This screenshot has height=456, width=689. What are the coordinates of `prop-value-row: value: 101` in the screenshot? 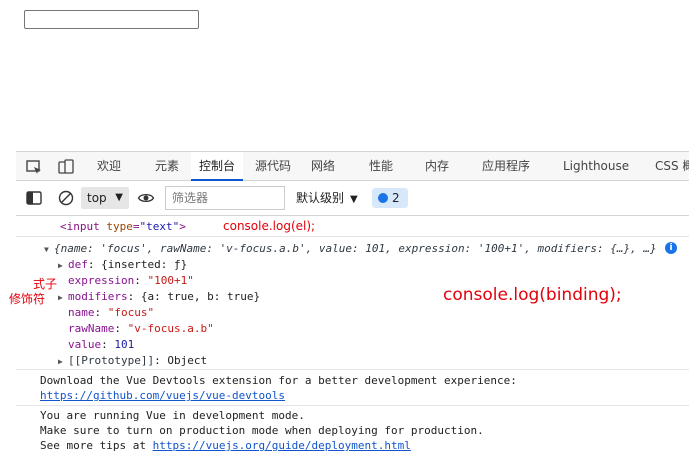 It's located at (101, 344).